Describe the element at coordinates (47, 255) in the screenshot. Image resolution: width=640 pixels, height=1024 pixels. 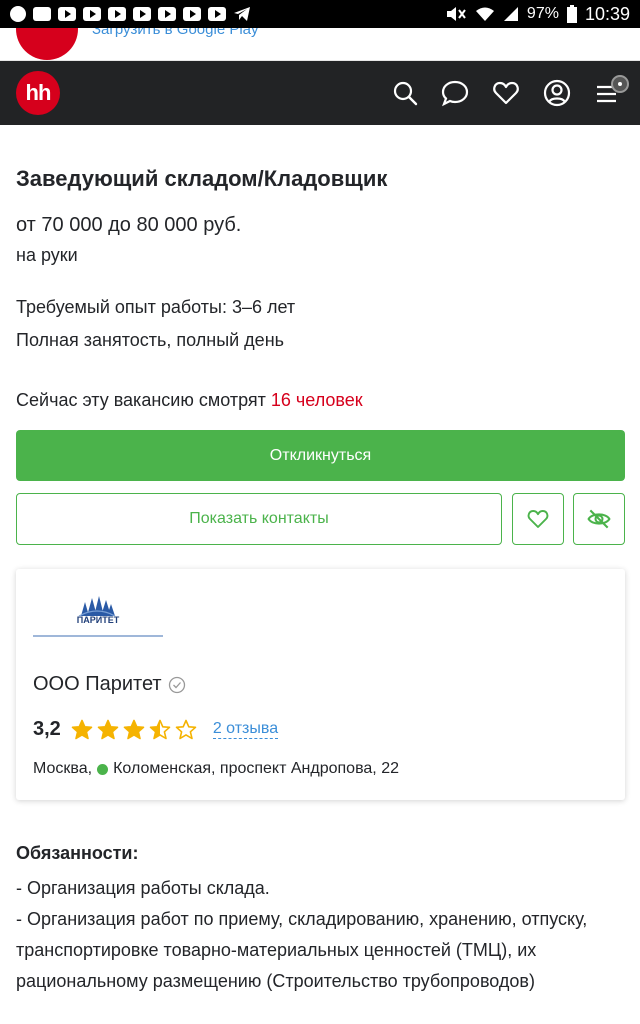
I see `salary-note: на руки` at that location.